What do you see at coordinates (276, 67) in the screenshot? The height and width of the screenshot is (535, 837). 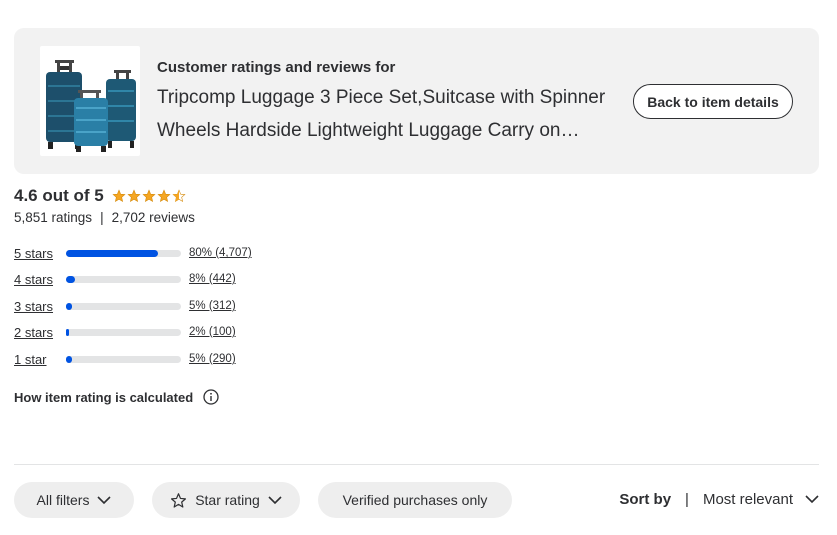 I see `reviews-for-label: Customer ratings and reviews for` at bounding box center [276, 67].